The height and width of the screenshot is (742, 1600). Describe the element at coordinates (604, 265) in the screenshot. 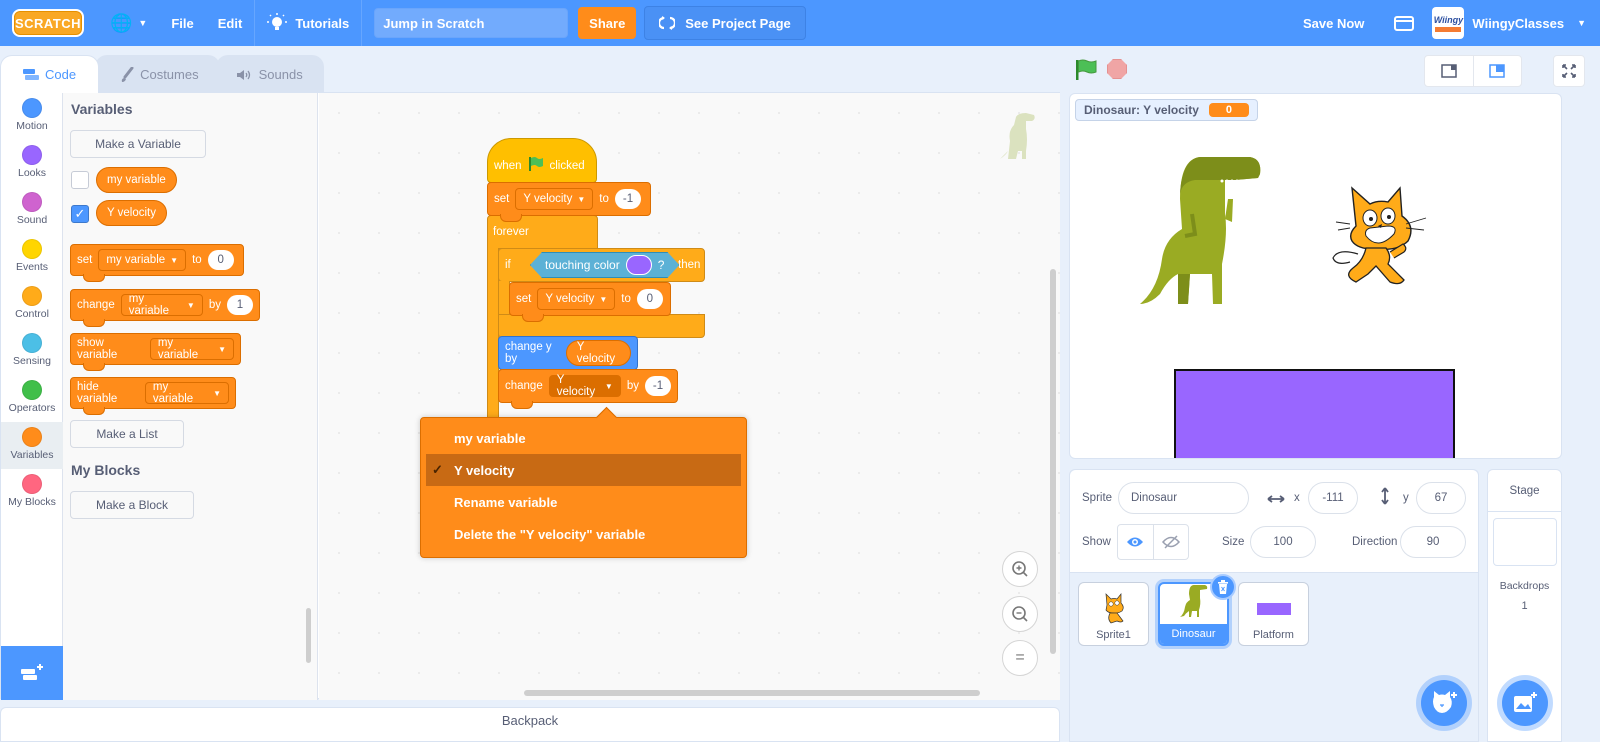

I see `touching-color-block: touching color ?` at that location.